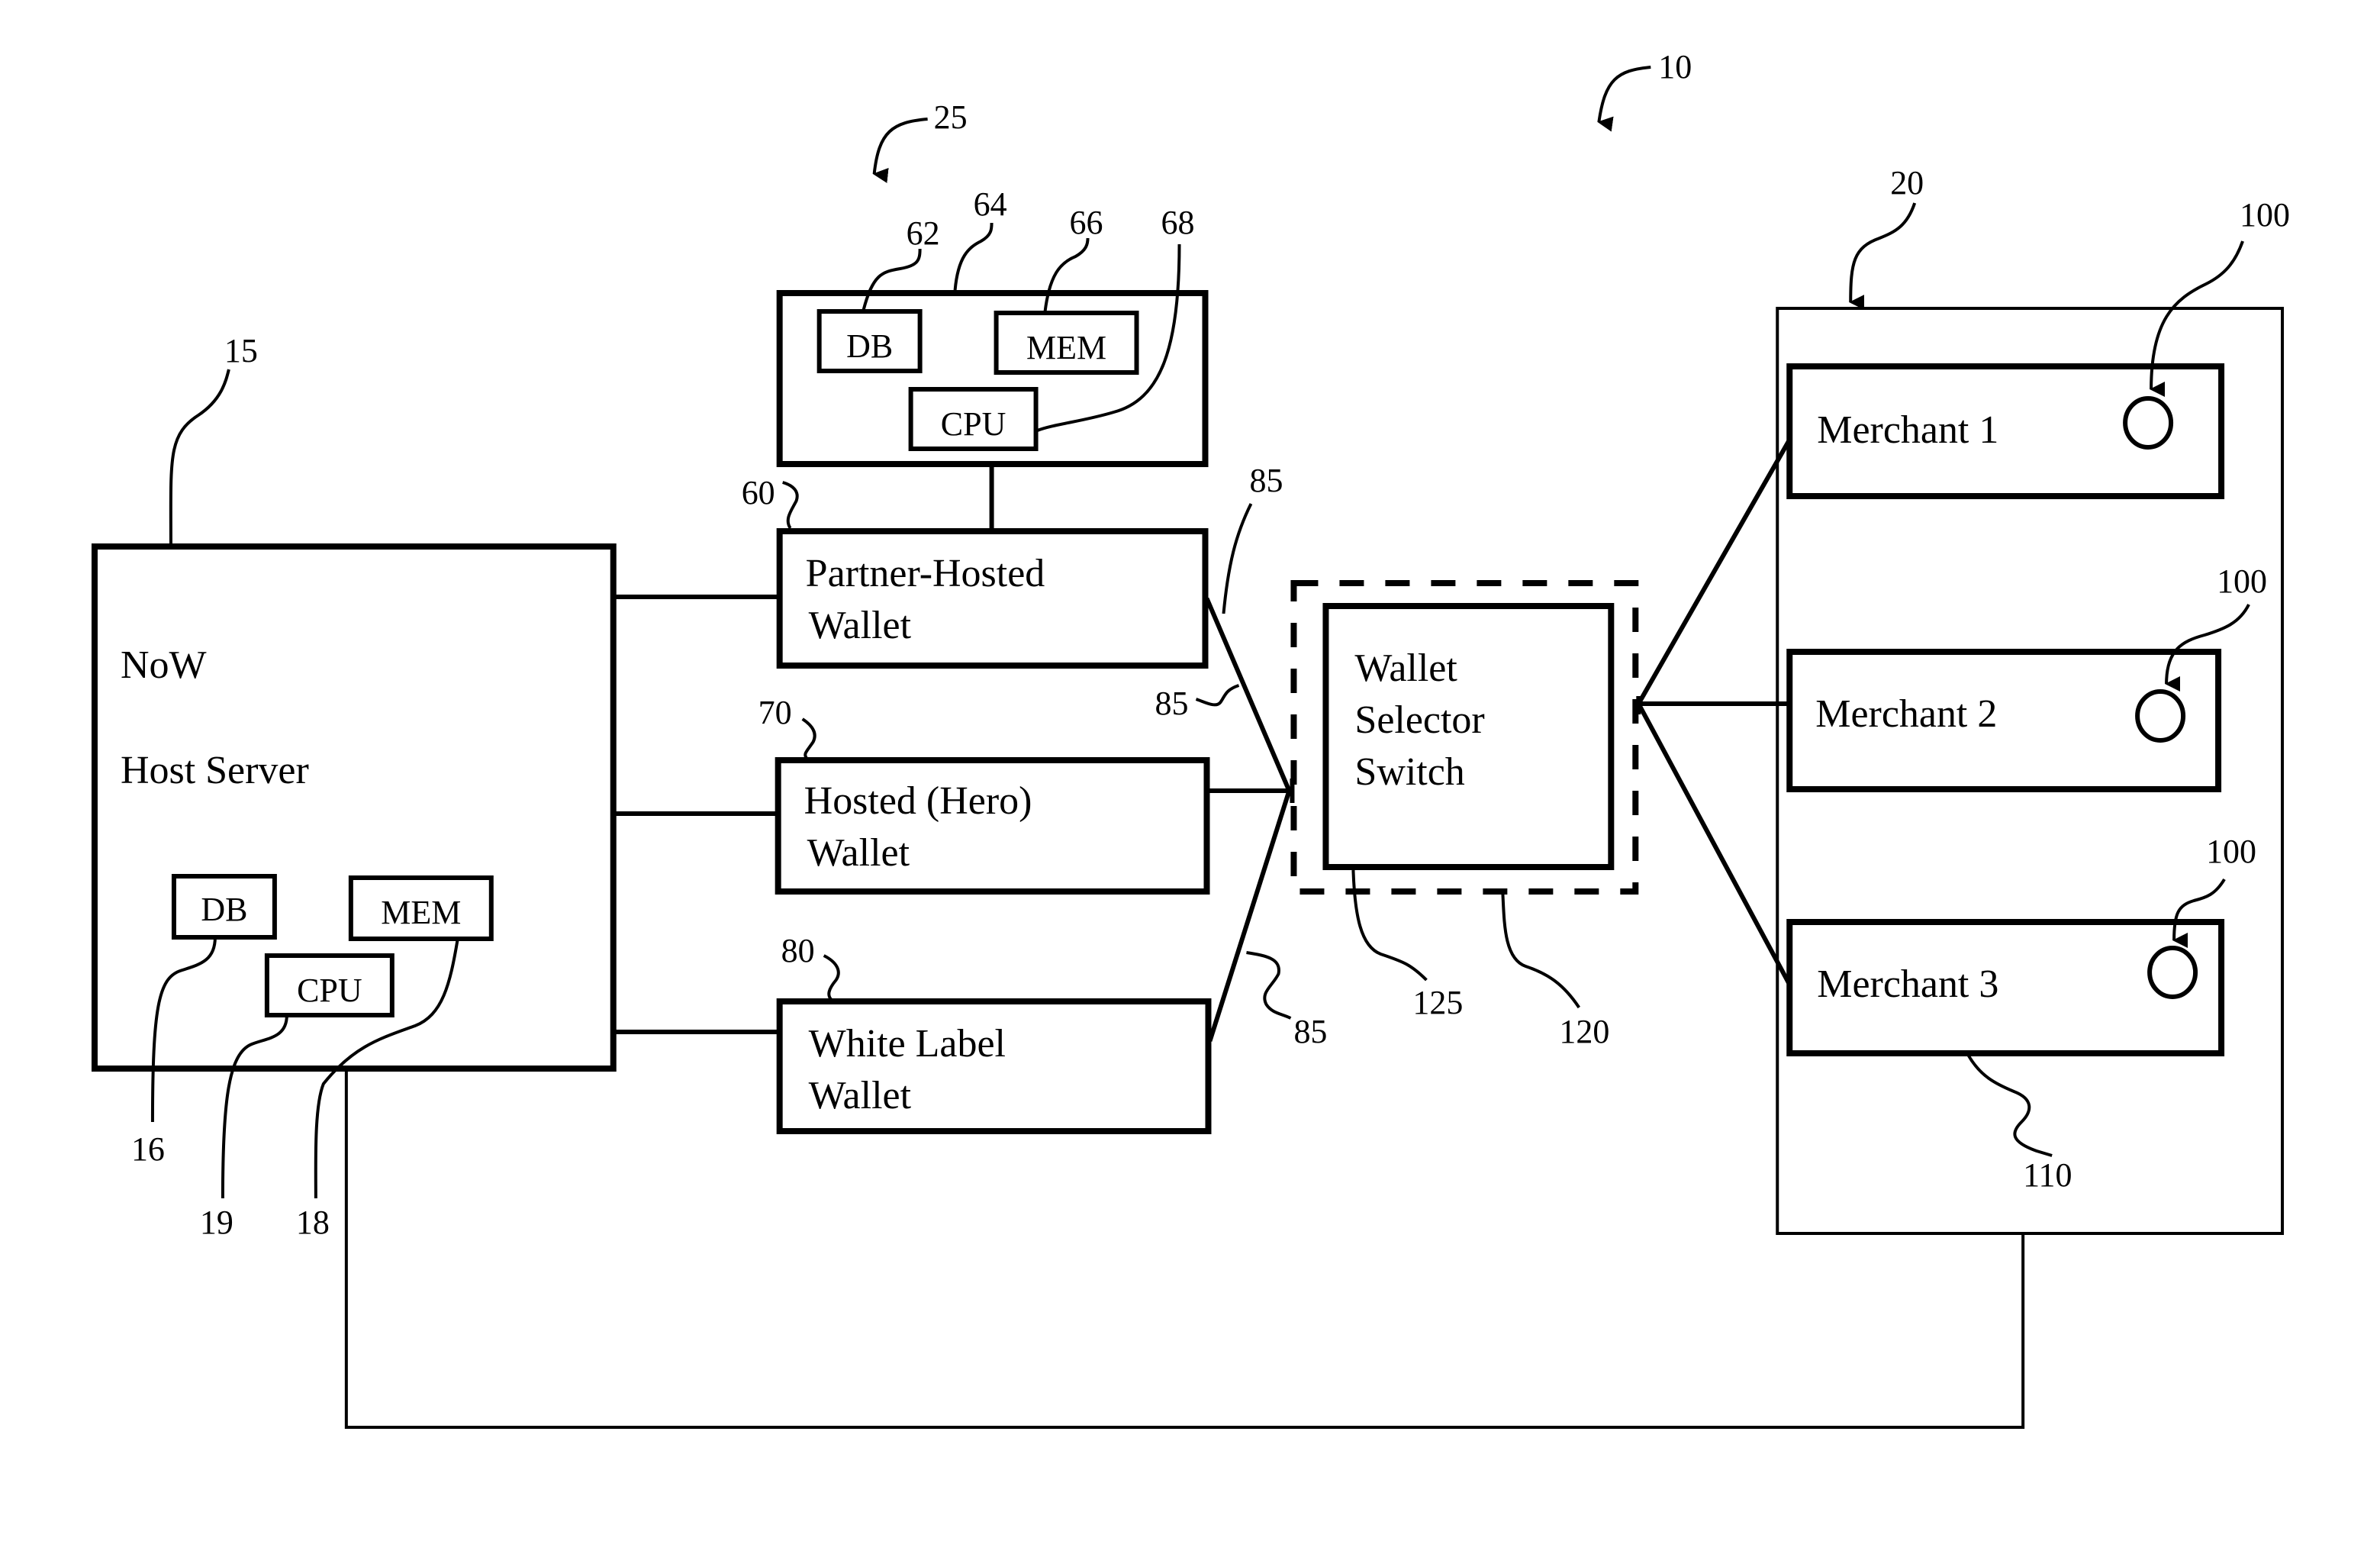  What do you see at coordinates (1178, 222) in the screenshot?
I see `partner-cpu-ref: 68` at bounding box center [1178, 222].